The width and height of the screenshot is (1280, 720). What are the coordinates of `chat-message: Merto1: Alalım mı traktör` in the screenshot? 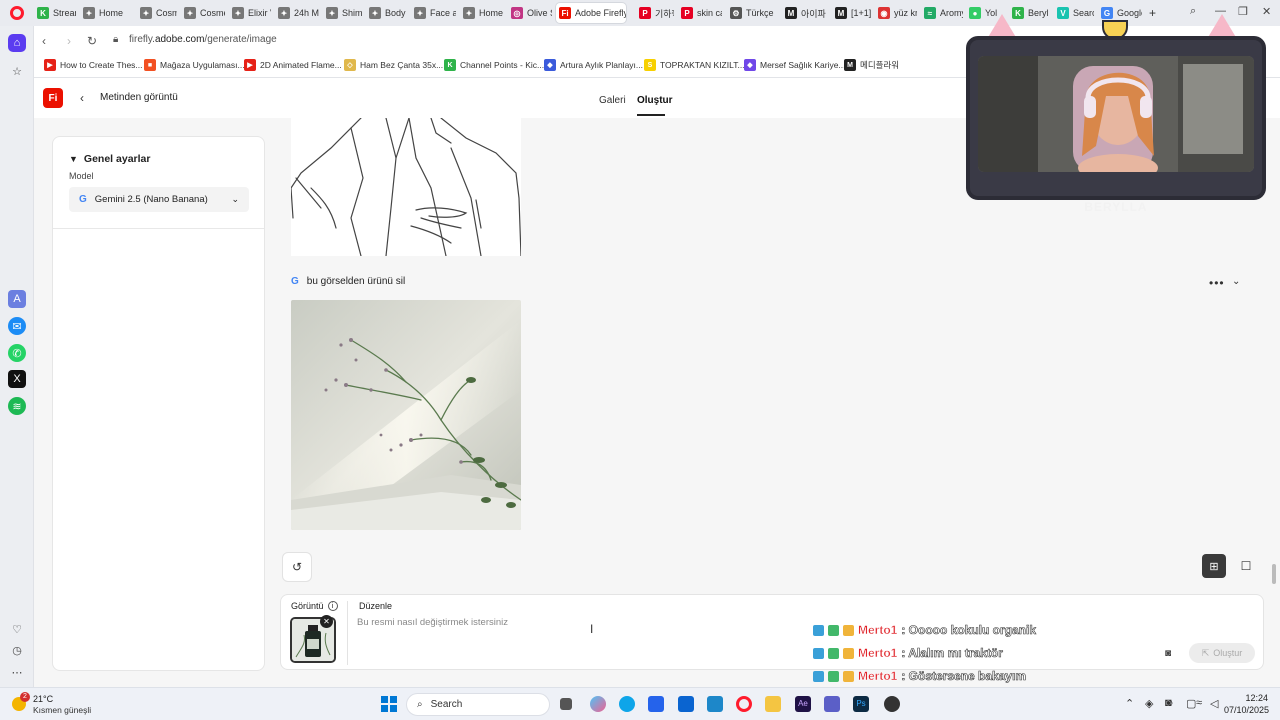 It's located at (908, 653).